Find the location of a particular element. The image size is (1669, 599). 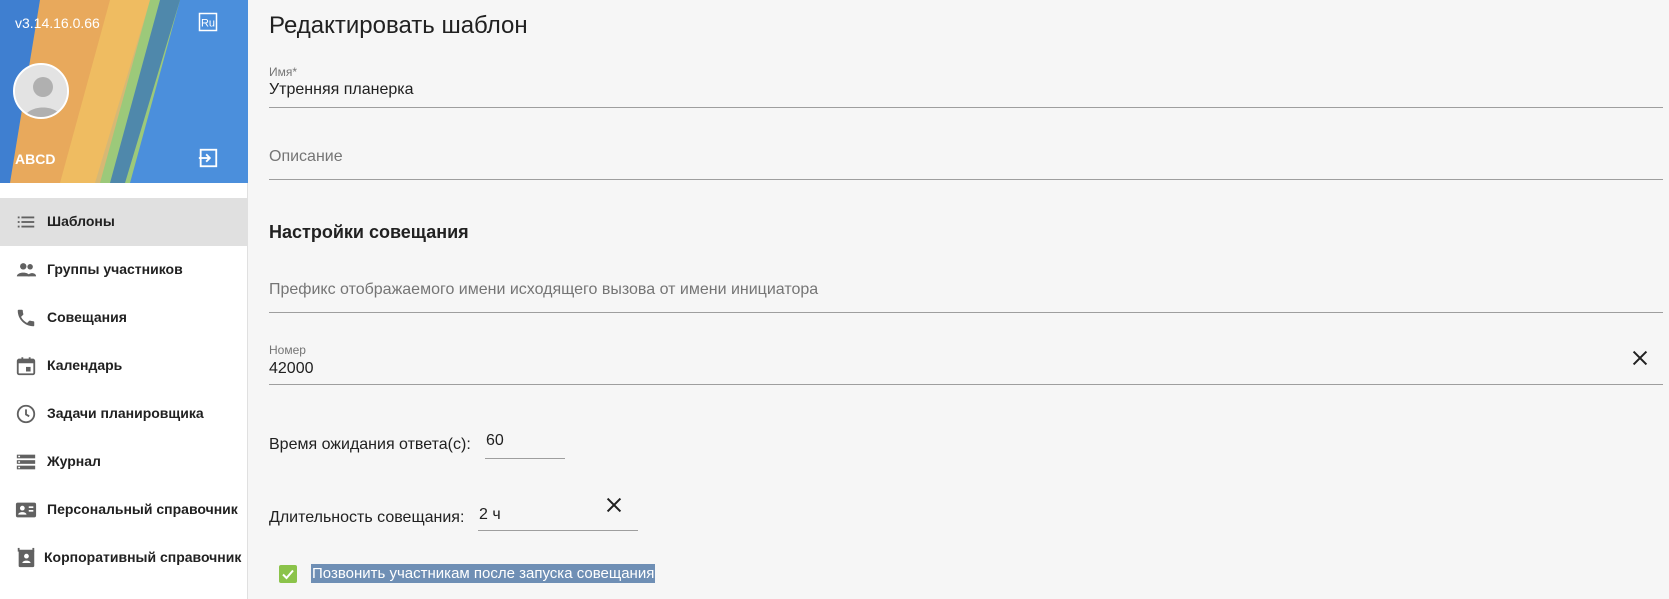

duration-label: Длительность совещания: is located at coordinates (367, 517).